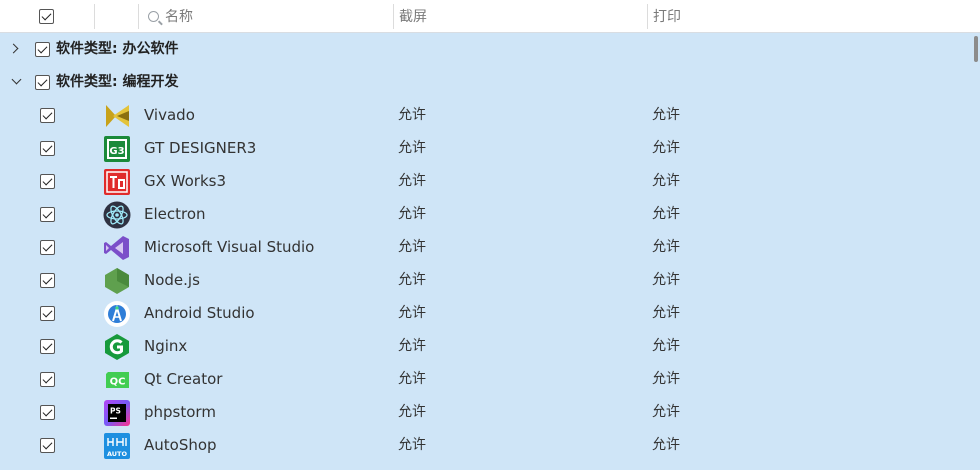 The height and width of the screenshot is (470, 980). I want to click on group-row-programming: 软件类型: 编程开发, so click(486, 82).